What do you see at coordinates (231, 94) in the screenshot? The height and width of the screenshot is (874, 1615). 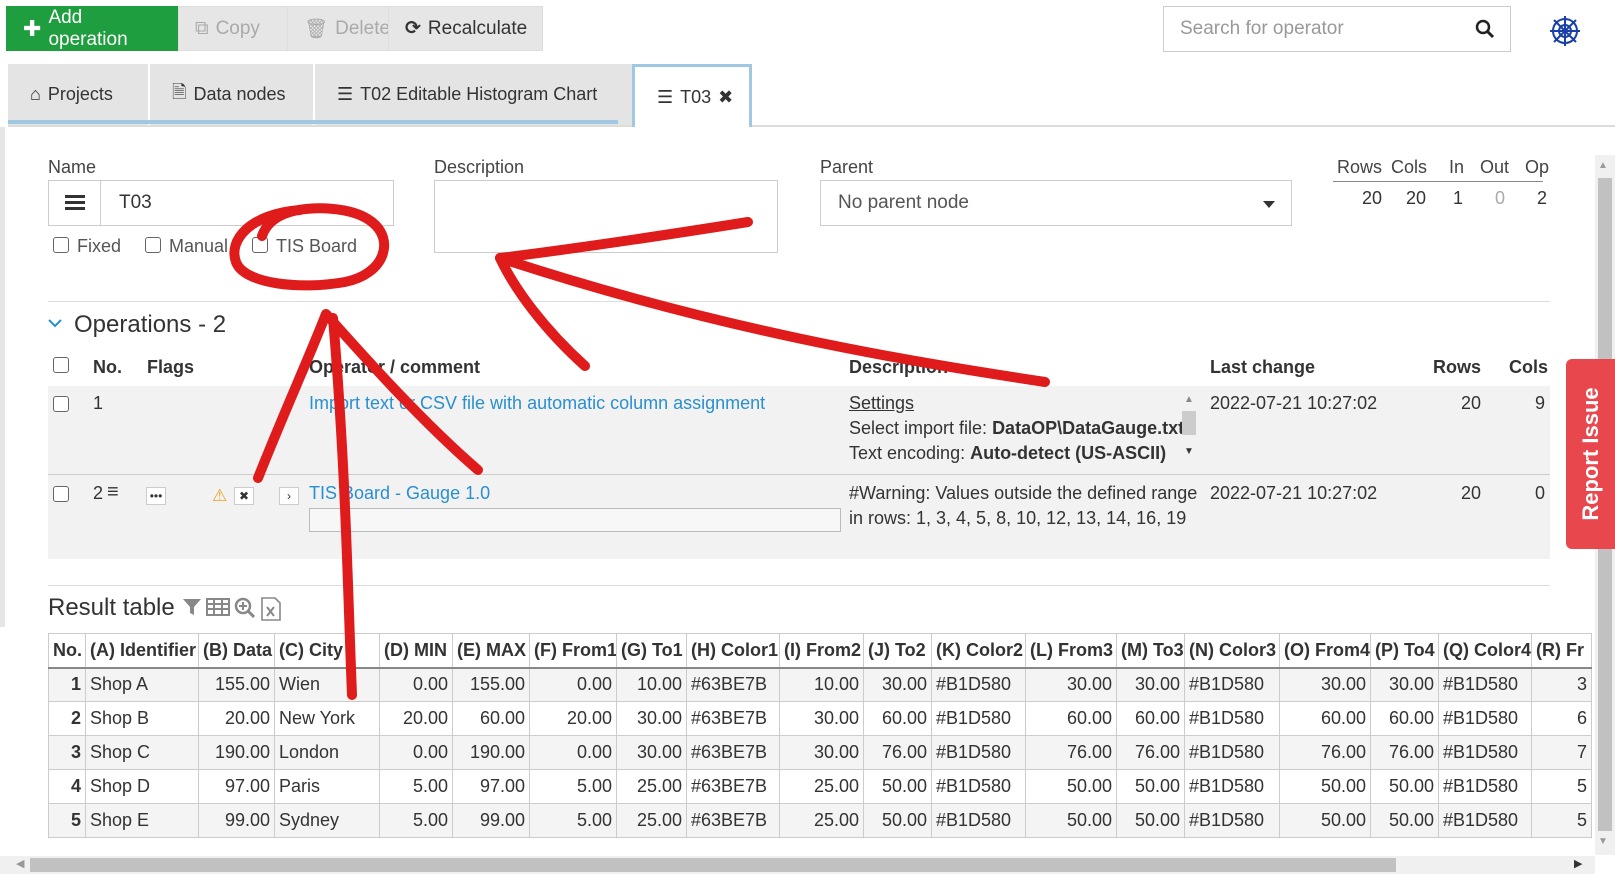 I see `tab-data-nodes: 🗎 Data nodes` at bounding box center [231, 94].